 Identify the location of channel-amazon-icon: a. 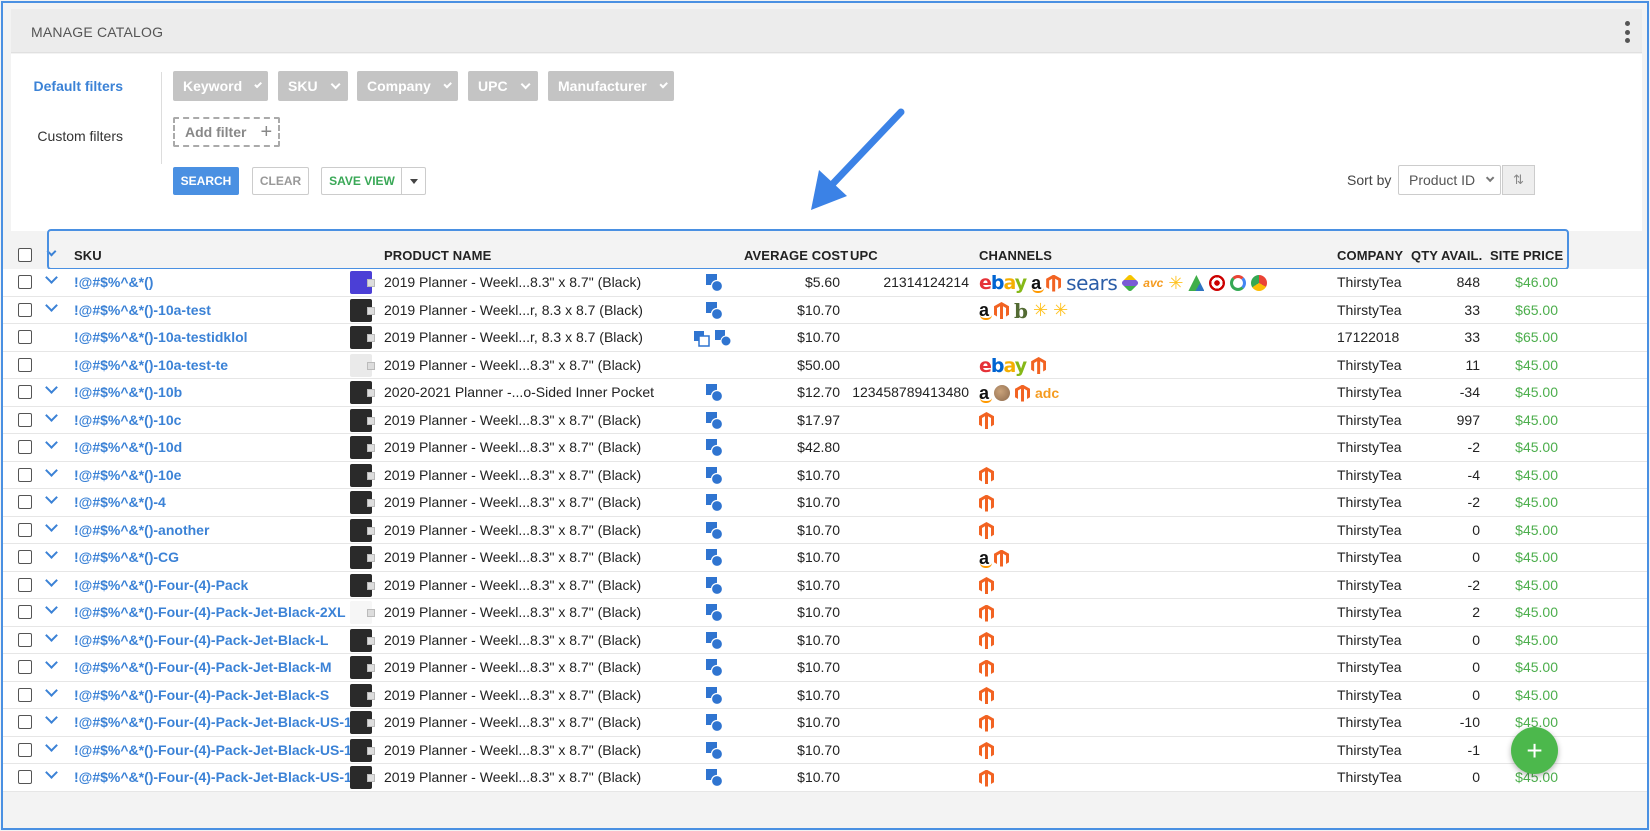
(986, 310).